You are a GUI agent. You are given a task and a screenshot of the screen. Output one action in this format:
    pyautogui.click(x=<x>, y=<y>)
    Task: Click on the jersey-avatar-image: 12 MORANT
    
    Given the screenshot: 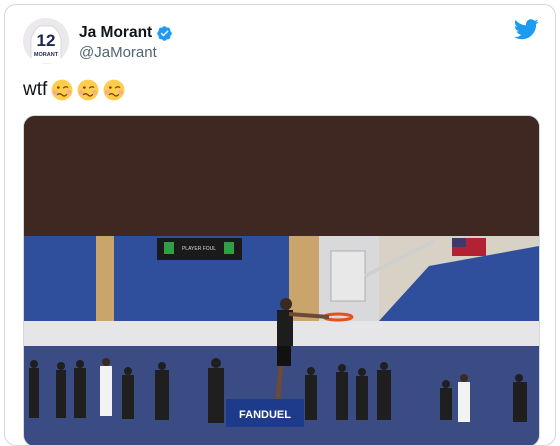 What is the action you would take?
    pyautogui.click(x=46, y=41)
    